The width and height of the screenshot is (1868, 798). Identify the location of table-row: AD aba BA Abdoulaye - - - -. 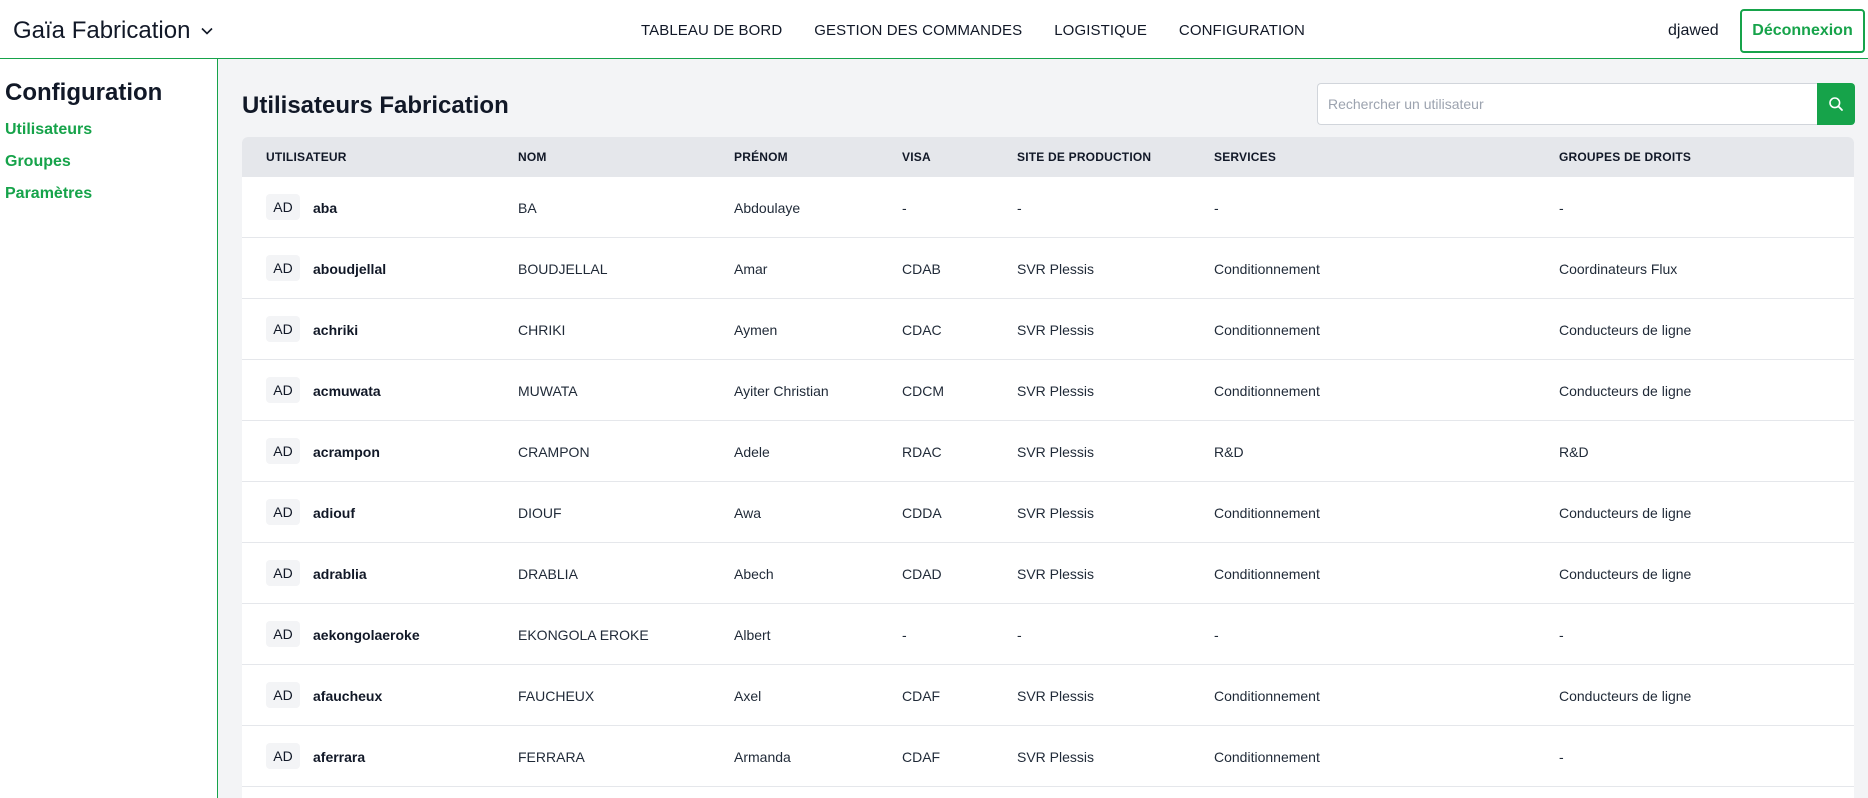
(1048, 207).